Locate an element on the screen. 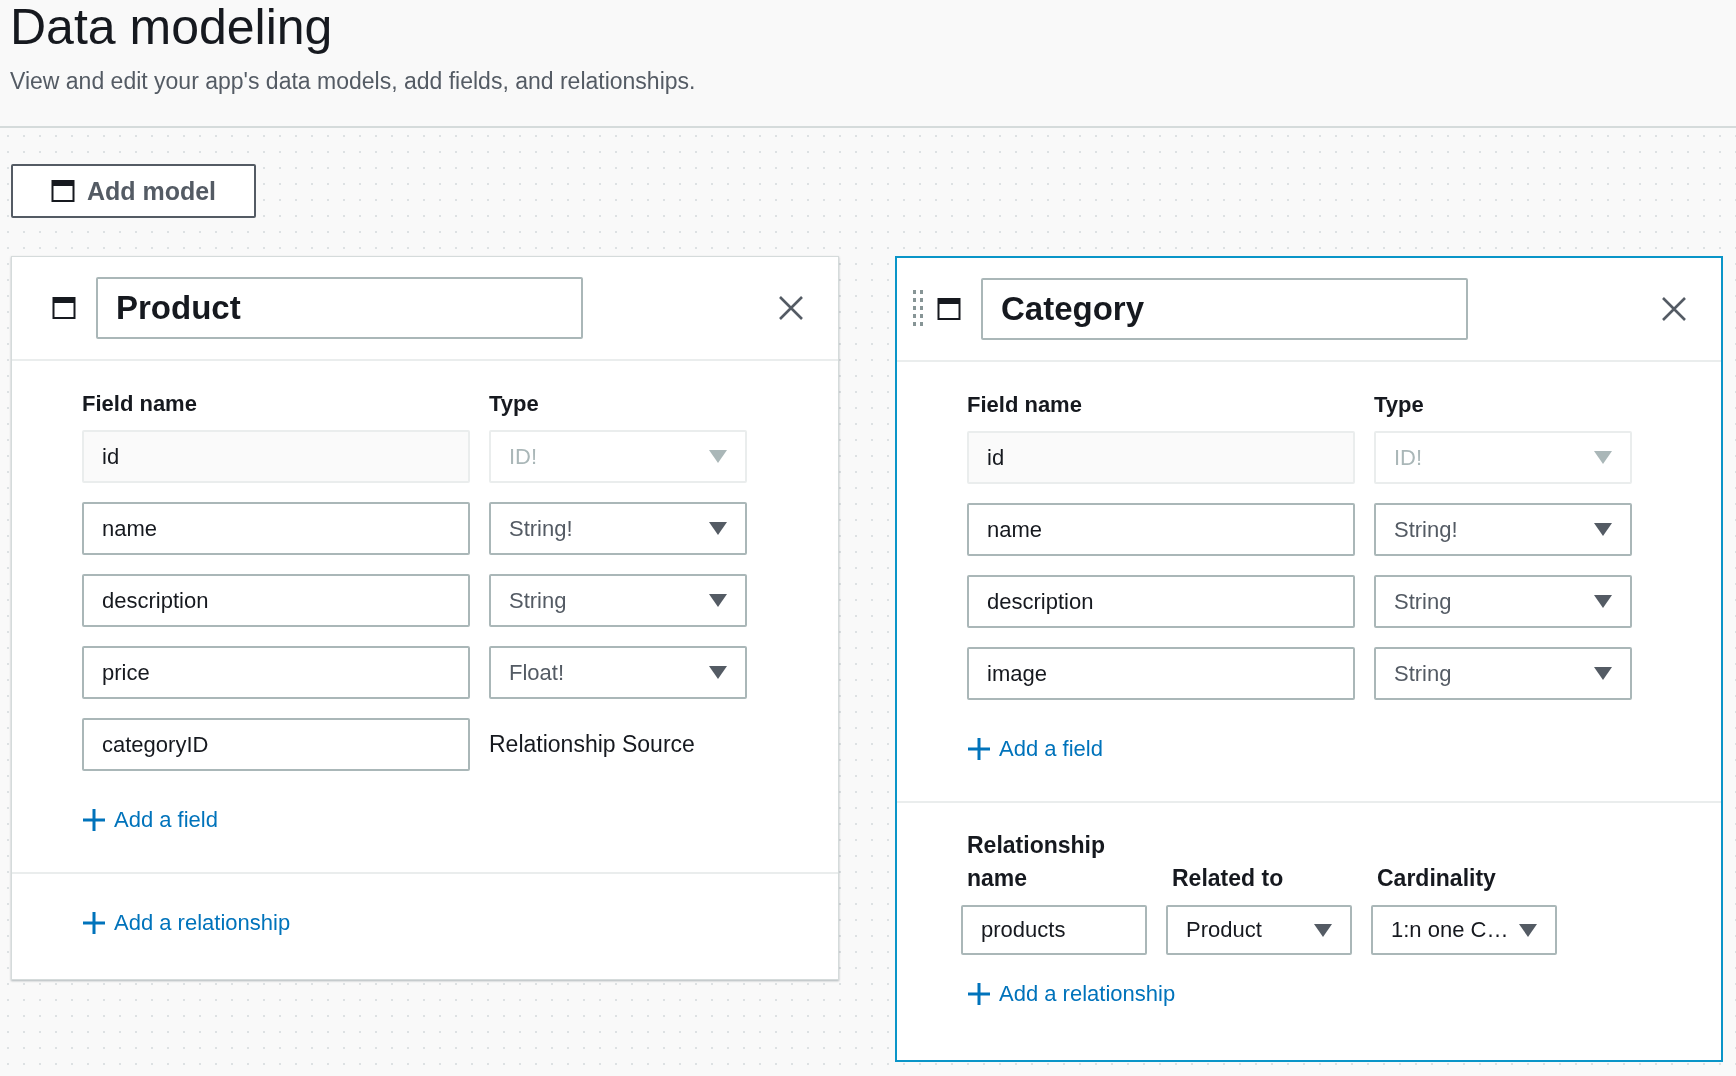  type-dropdown: Float! is located at coordinates (618, 672).